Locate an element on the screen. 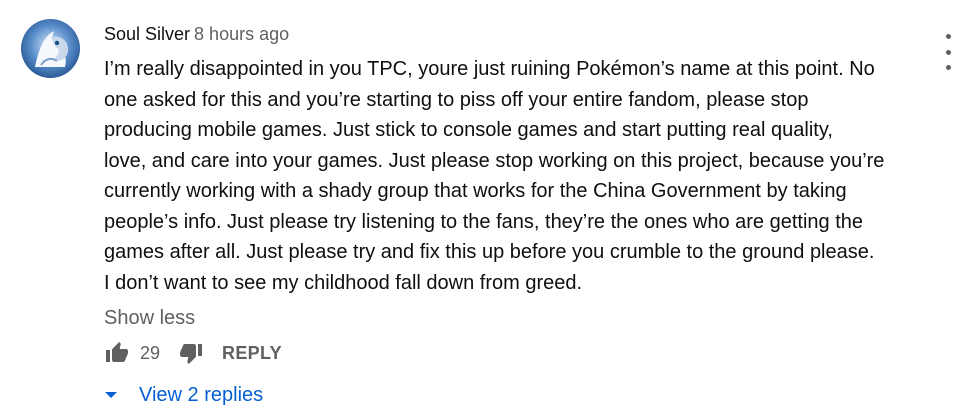 This screenshot has height=419, width=973. thumbs-up-icon is located at coordinates (117, 352).